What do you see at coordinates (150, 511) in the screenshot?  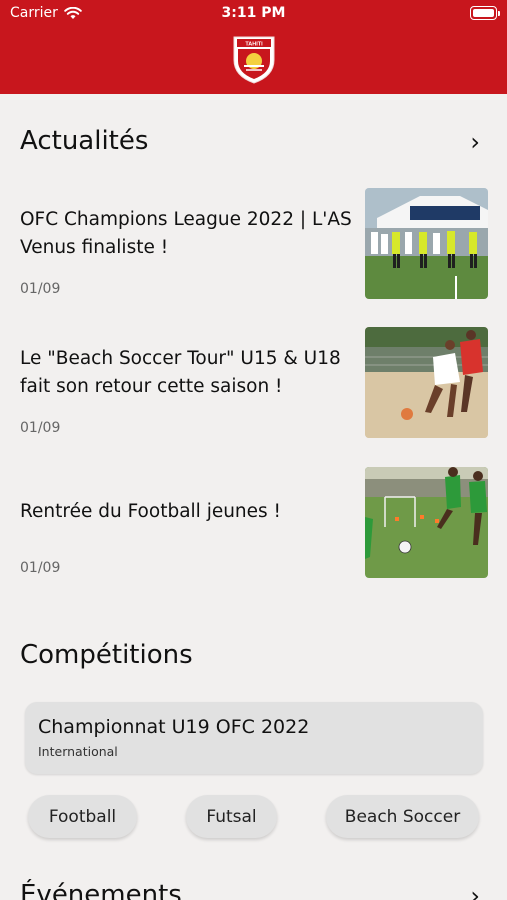 I see `news-item-title: Rentrée du Football jeunes !` at bounding box center [150, 511].